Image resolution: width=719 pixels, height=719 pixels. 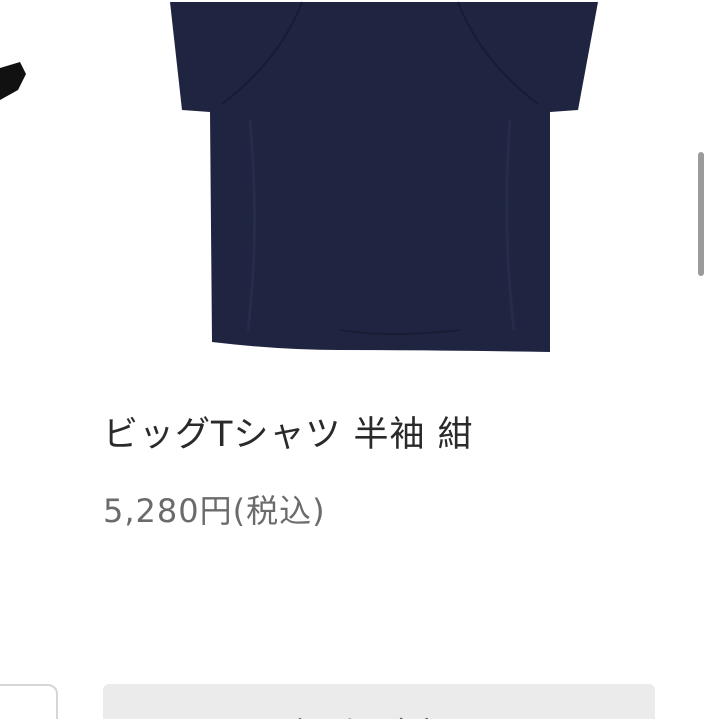 I want to click on add-to-cart-button: カートに入れる, so click(x=379, y=701).